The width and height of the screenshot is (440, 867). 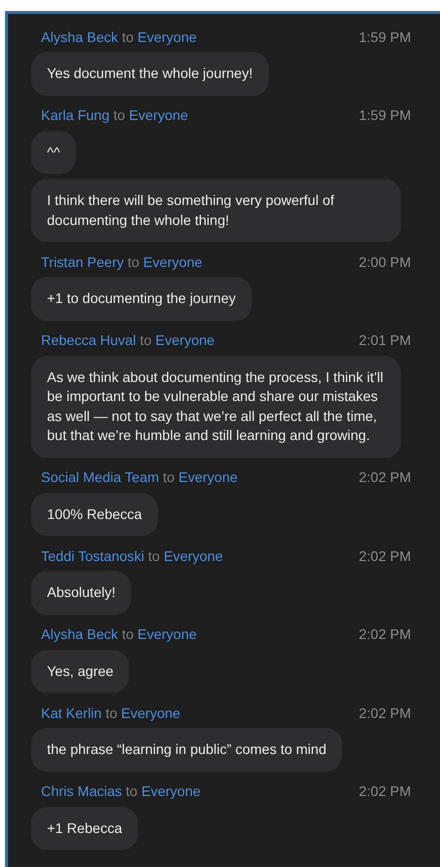 What do you see at coordinates (84, 828) in the screenshot?
I see `message-bubble: +1 Rebecca` at bounding box center [84, 828].